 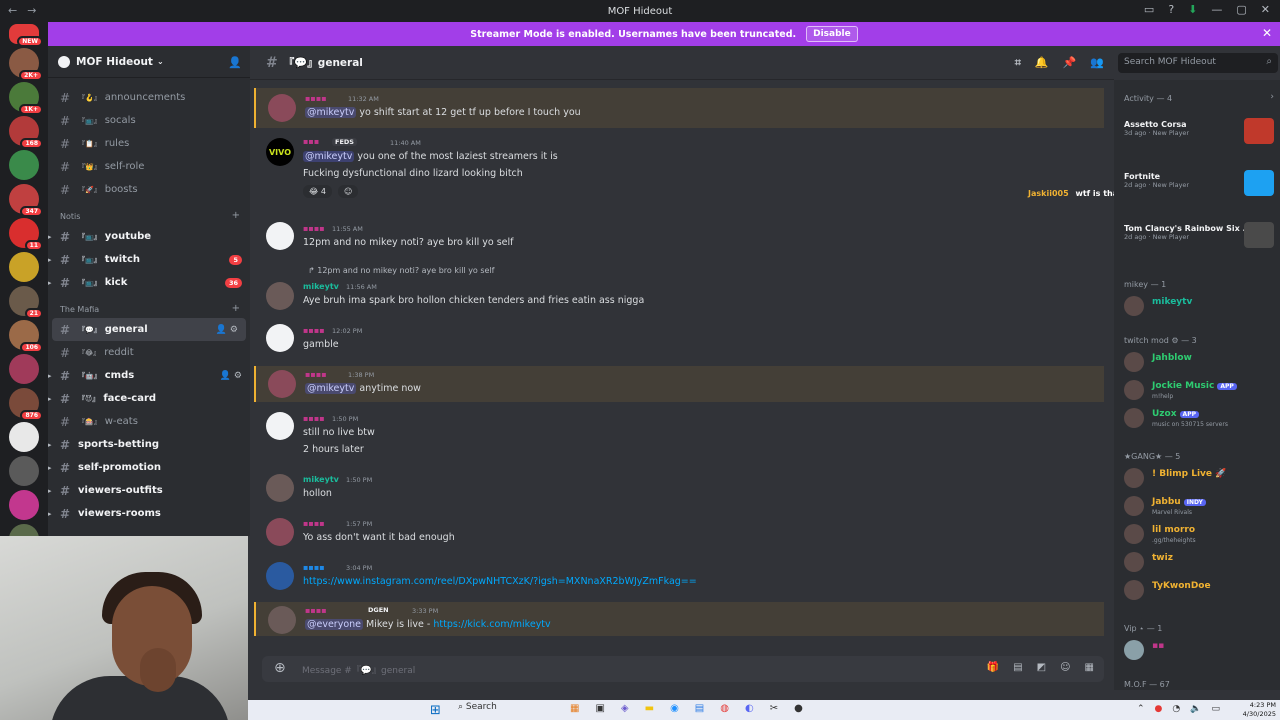 I want to click on chevron-right-icon: ›, so click(x=1272, y=97).